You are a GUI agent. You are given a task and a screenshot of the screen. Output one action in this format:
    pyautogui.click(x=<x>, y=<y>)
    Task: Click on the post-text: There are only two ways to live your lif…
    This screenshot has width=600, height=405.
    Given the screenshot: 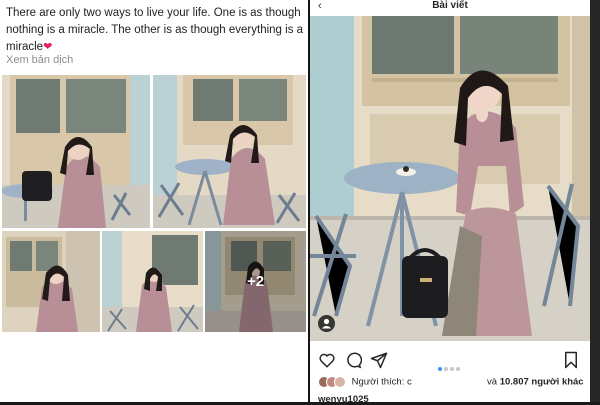 What is the action you would take?
    pyautogui.click(x=155, y=30)
    